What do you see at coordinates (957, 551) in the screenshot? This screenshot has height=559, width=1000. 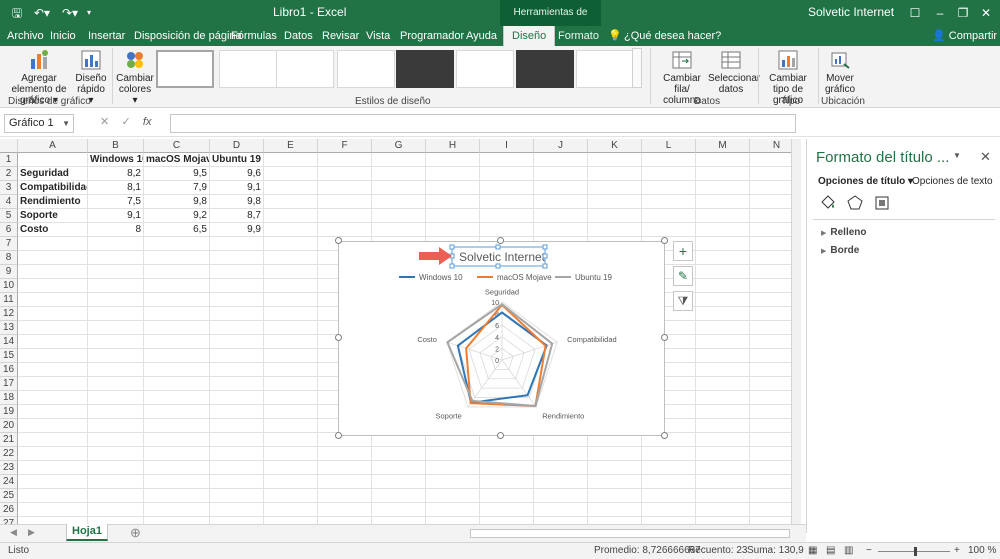 I see `zoom-in-icon: +` at bounding box center [957, 551].